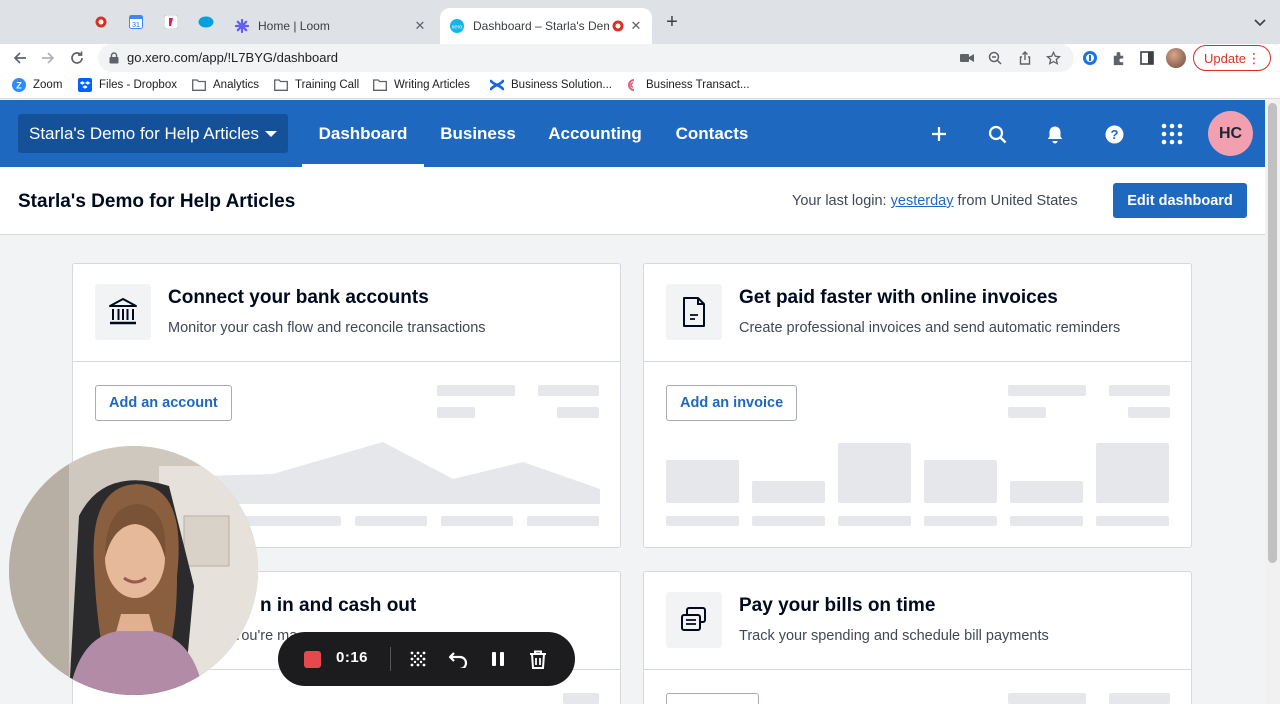 The image size is (1280, 704). What do you see at coordinates (242, 26) in the screenshot?
I see `loom-icon` at bounding box center [242, 26].